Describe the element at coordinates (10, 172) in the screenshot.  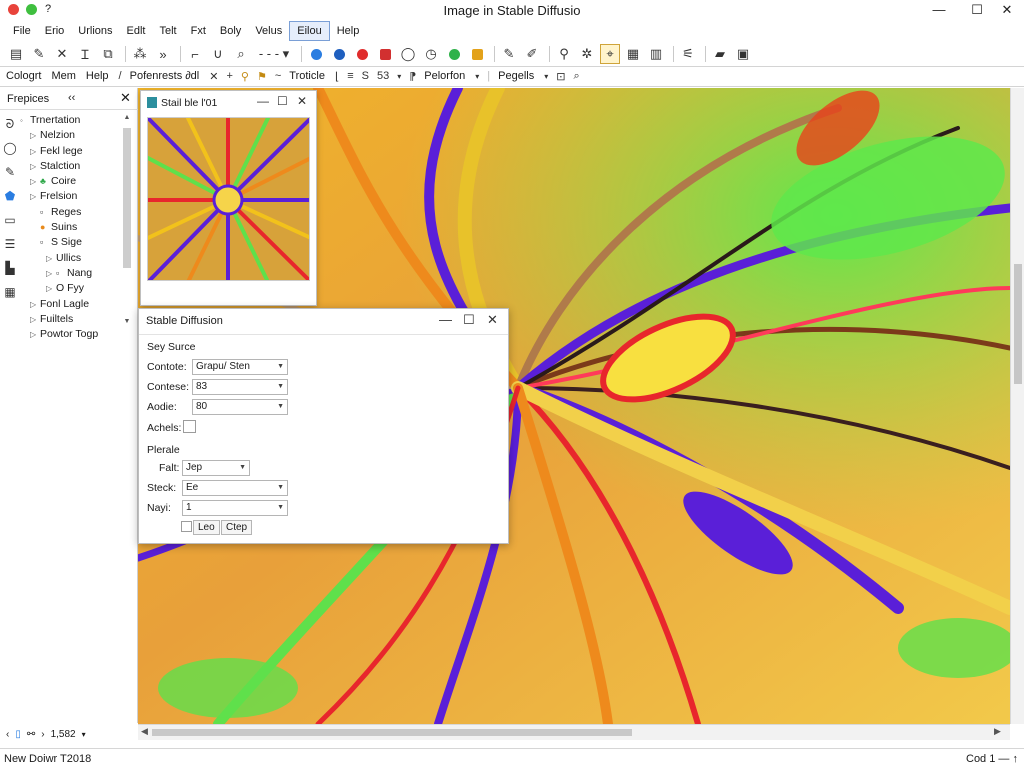
I see `brush-icon: ✎` at that location.